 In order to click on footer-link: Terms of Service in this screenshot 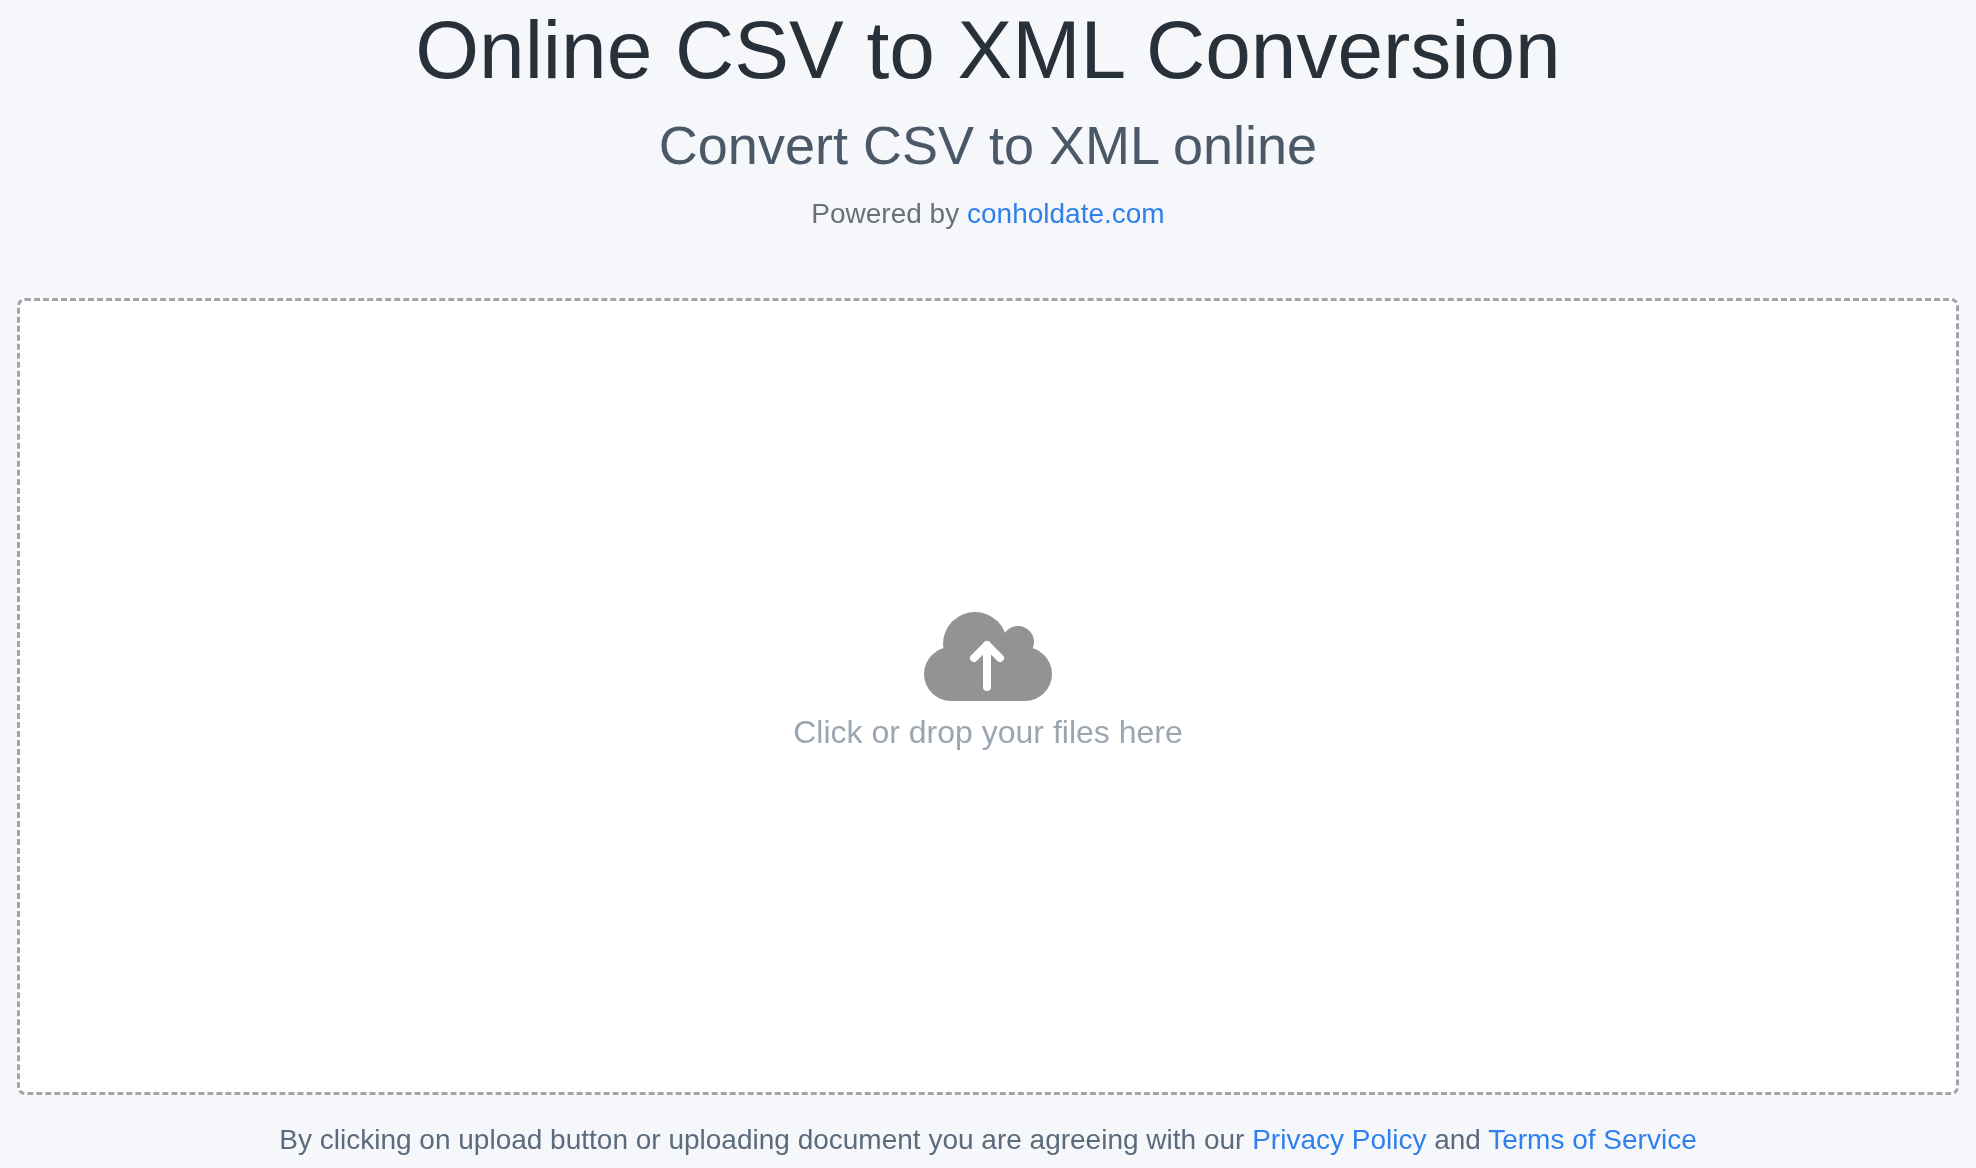, I will do `click(1592, 1139)`.